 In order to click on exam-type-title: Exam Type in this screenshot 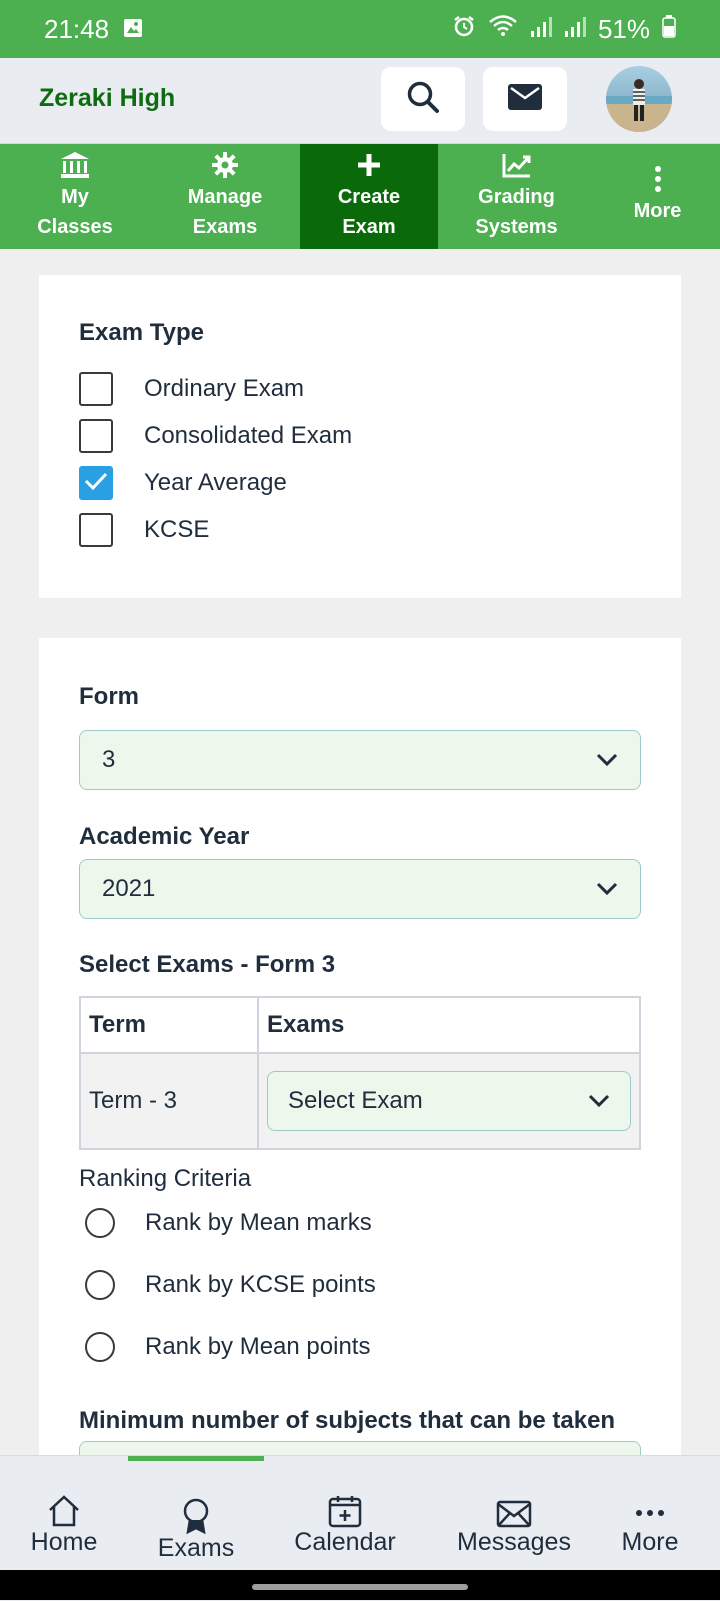, I will do `click(141, 332)`.